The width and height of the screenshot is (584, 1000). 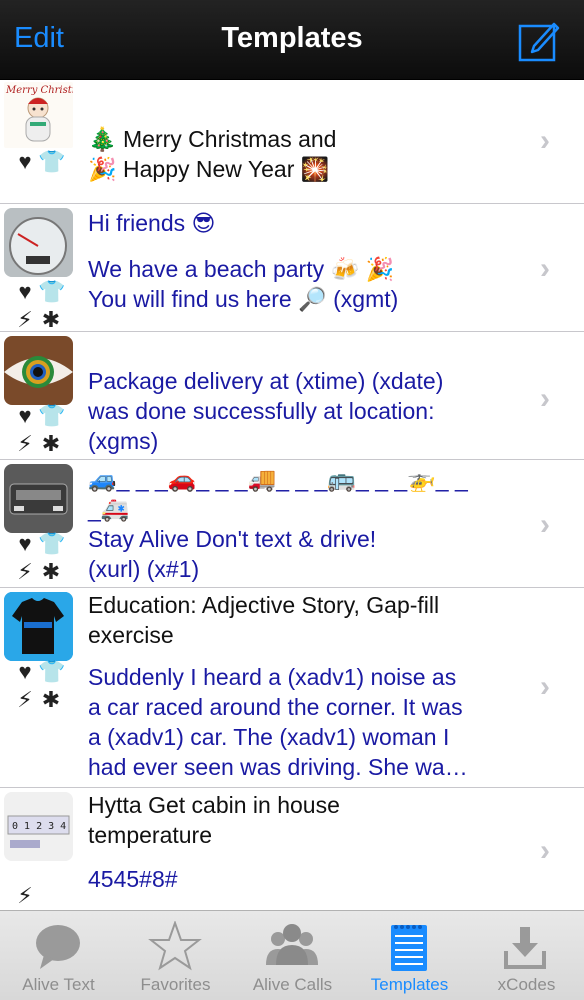 I want to click on row-body-line: Stay Alive Don't text & drive!, so click(x=232, y=539).